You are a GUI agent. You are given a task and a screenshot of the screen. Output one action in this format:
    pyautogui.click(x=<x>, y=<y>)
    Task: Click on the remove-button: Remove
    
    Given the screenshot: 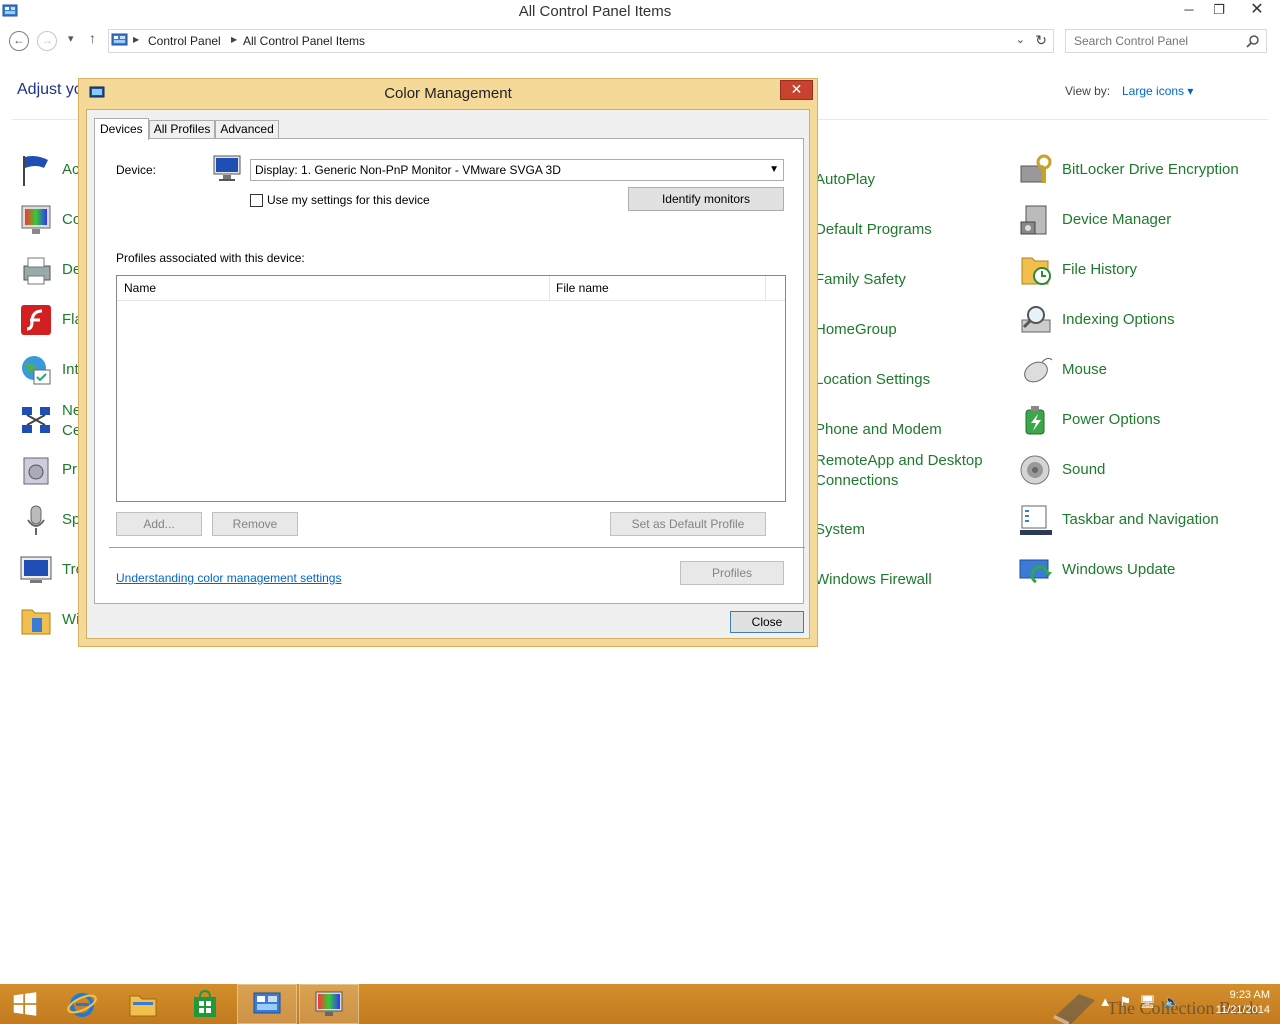 What is the action you would take?
    pyautogui.click(x=255, y=524)
    